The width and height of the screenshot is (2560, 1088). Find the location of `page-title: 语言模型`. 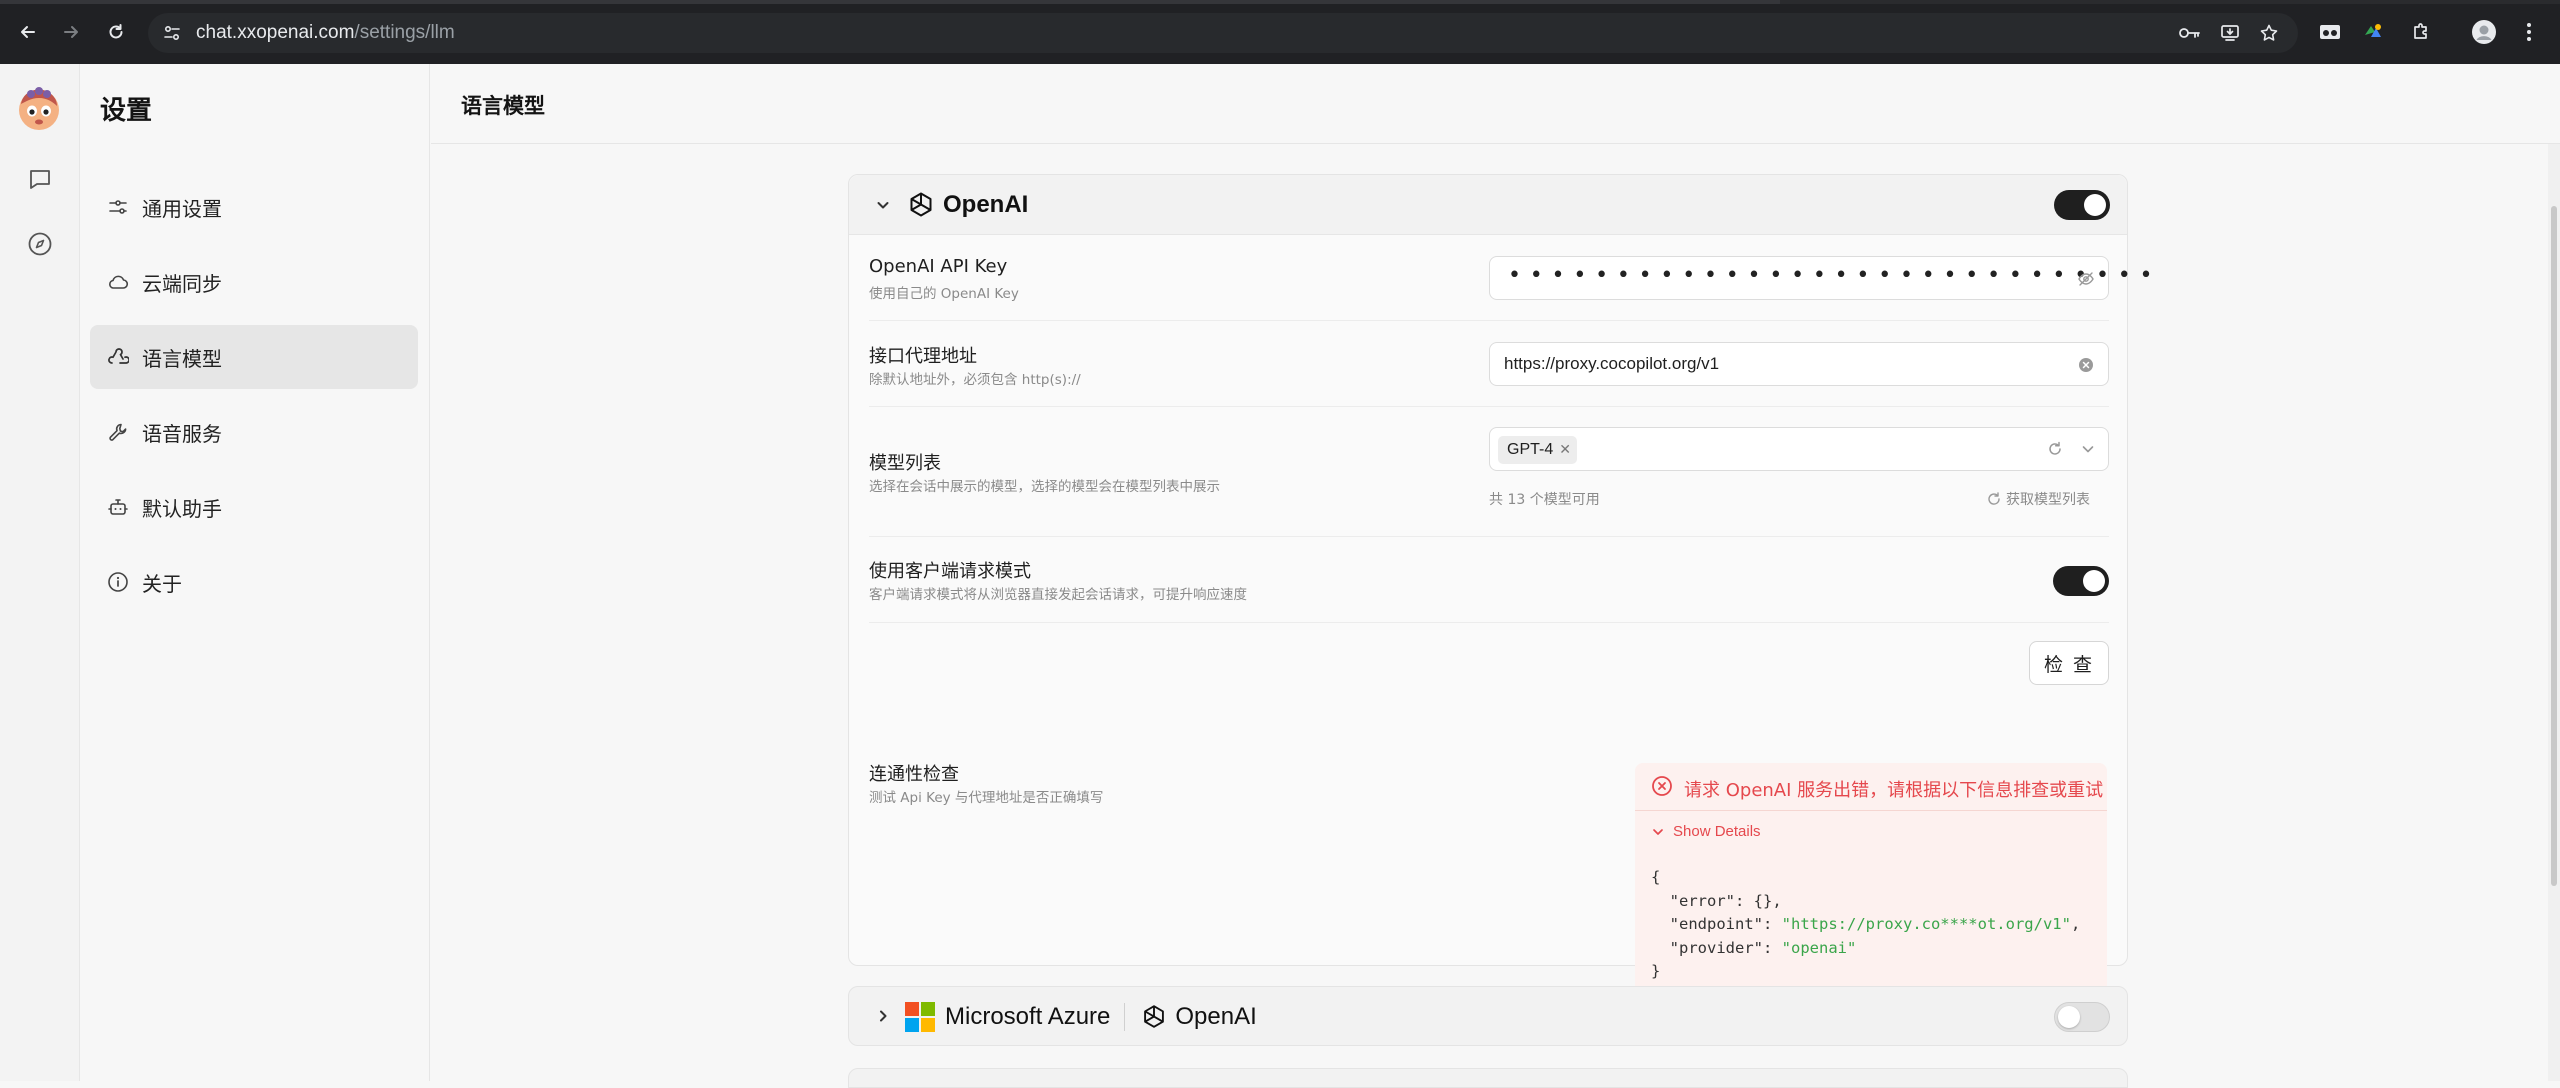

page-title: 语言模型 is located at coordinates (503, 106).